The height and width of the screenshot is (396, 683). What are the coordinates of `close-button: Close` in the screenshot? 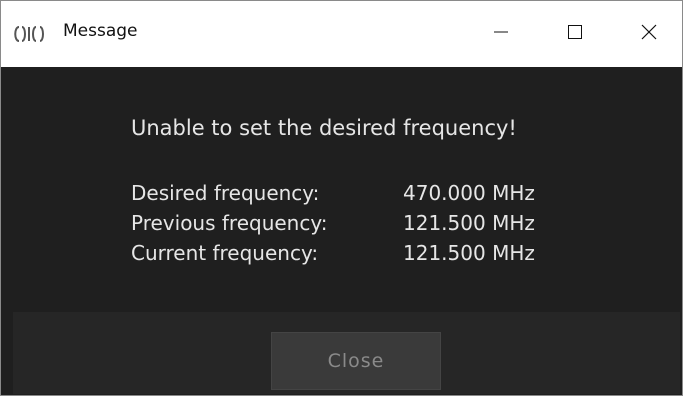 It's located at (356, 361).